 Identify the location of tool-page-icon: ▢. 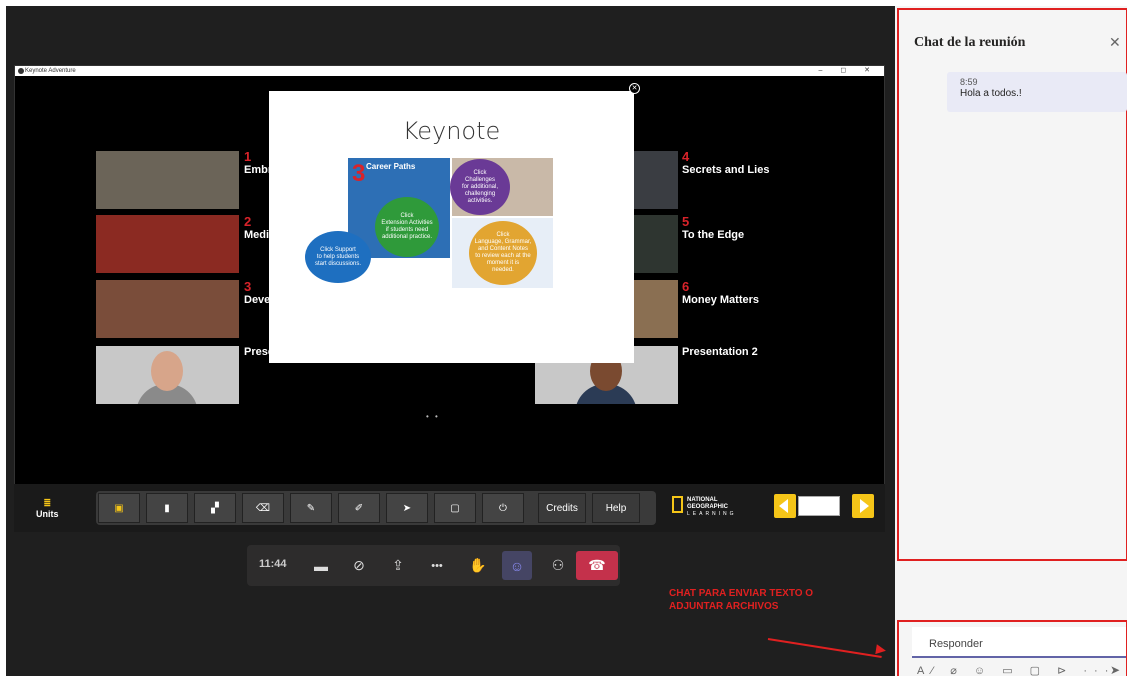
(455, 508).